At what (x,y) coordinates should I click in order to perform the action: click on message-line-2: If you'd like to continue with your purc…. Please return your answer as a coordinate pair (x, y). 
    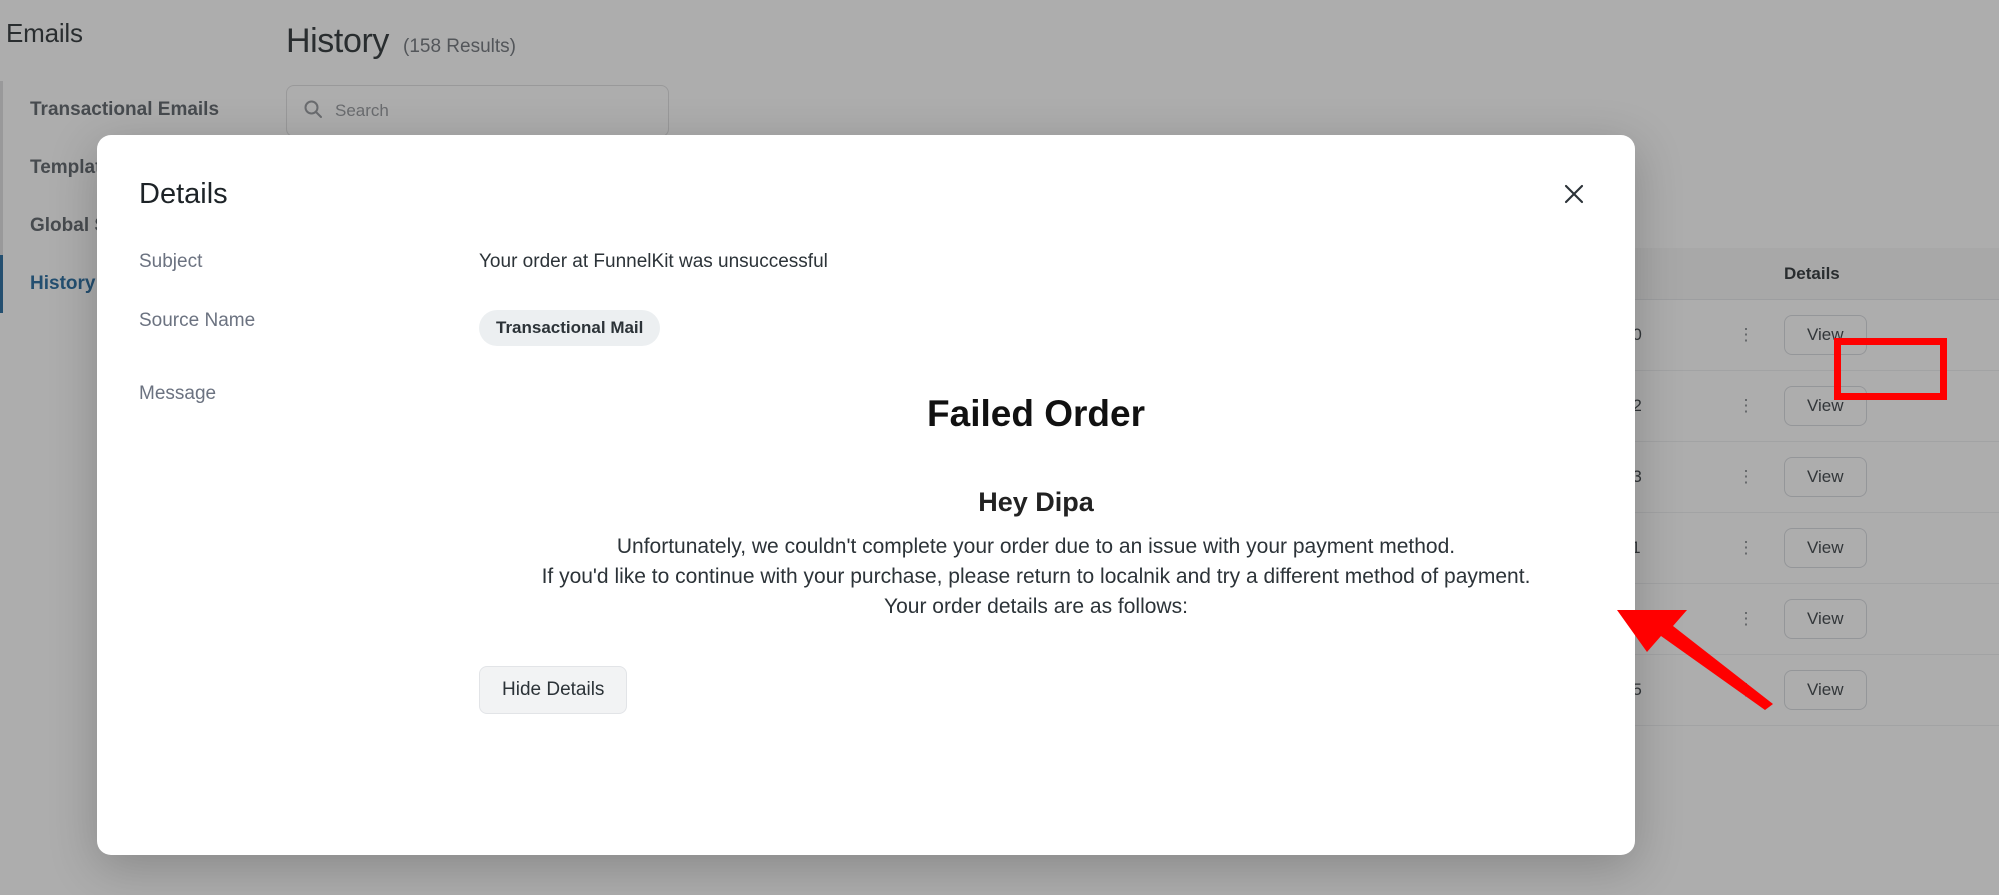
    Looking at the image, I should click on (1036, 577).